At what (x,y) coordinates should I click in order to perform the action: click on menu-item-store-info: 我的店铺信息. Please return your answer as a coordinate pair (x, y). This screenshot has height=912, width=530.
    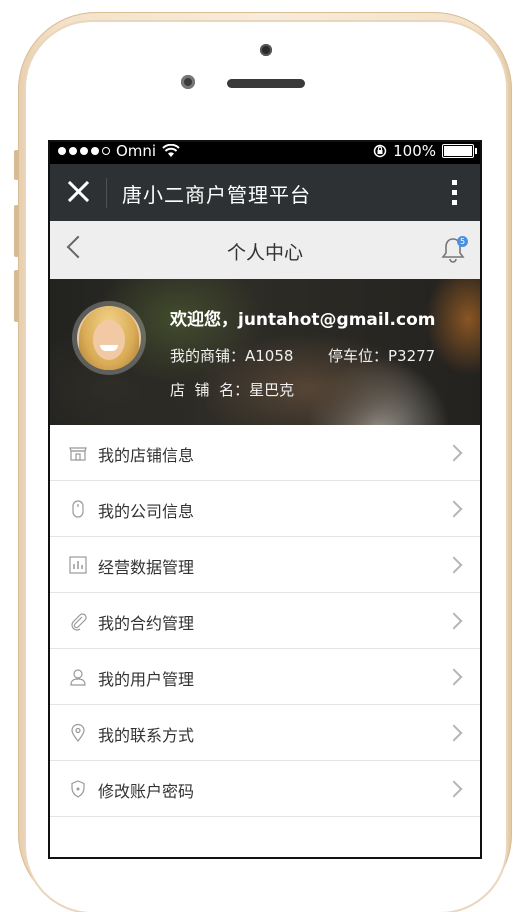
    Looking at the image, I should click on (265, 453).